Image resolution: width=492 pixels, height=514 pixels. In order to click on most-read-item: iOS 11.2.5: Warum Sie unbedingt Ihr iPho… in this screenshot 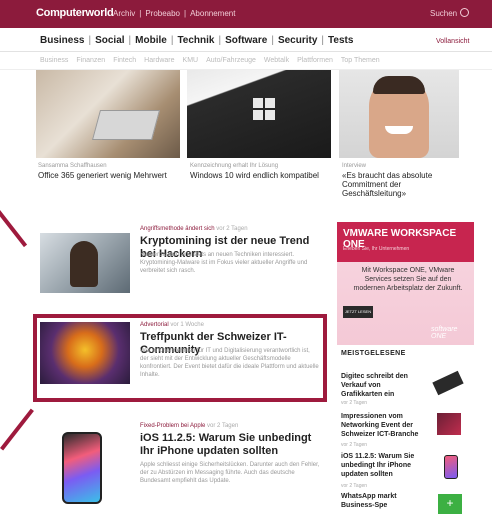, I will do `click(381, 465)`.